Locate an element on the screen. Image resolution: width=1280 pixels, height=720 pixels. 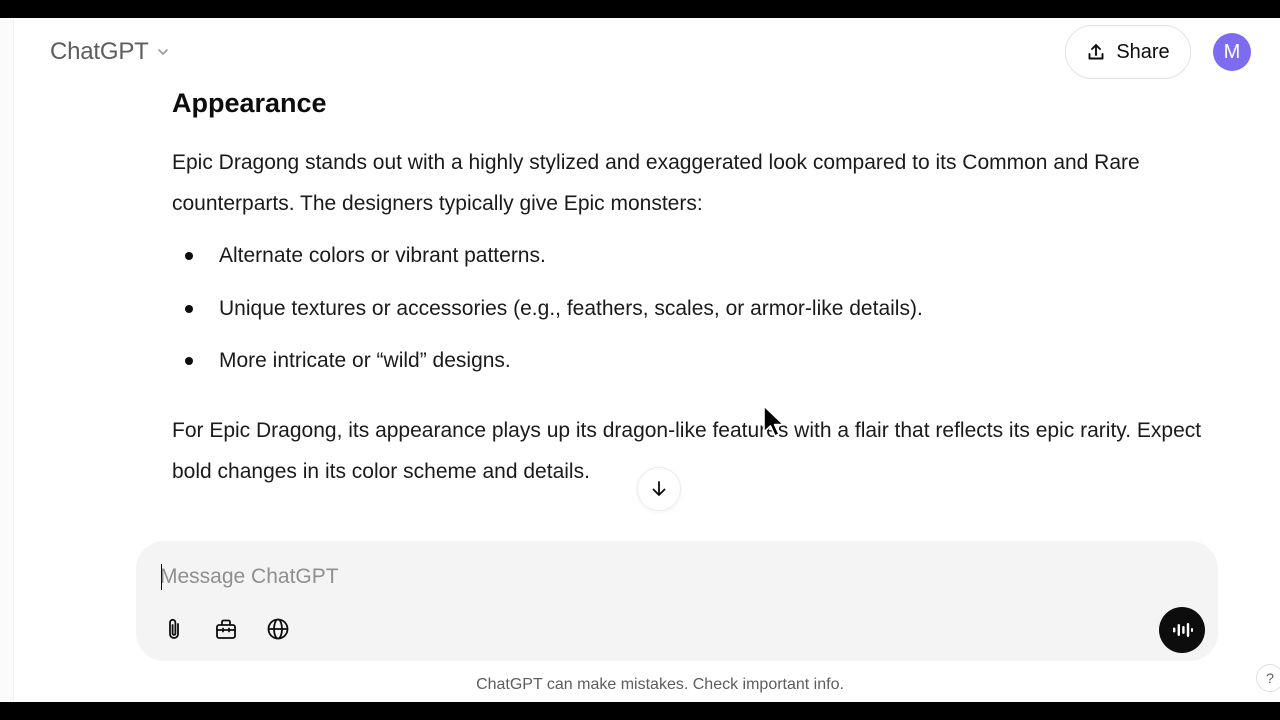
voice-mode-icon is located at coordinates (1183, 630).